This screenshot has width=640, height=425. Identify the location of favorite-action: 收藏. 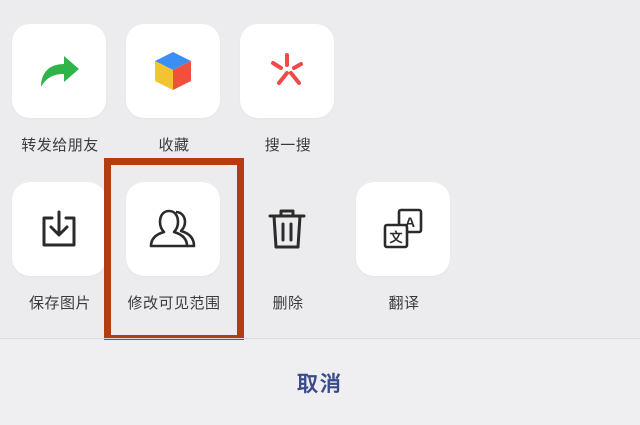
(174, 89).